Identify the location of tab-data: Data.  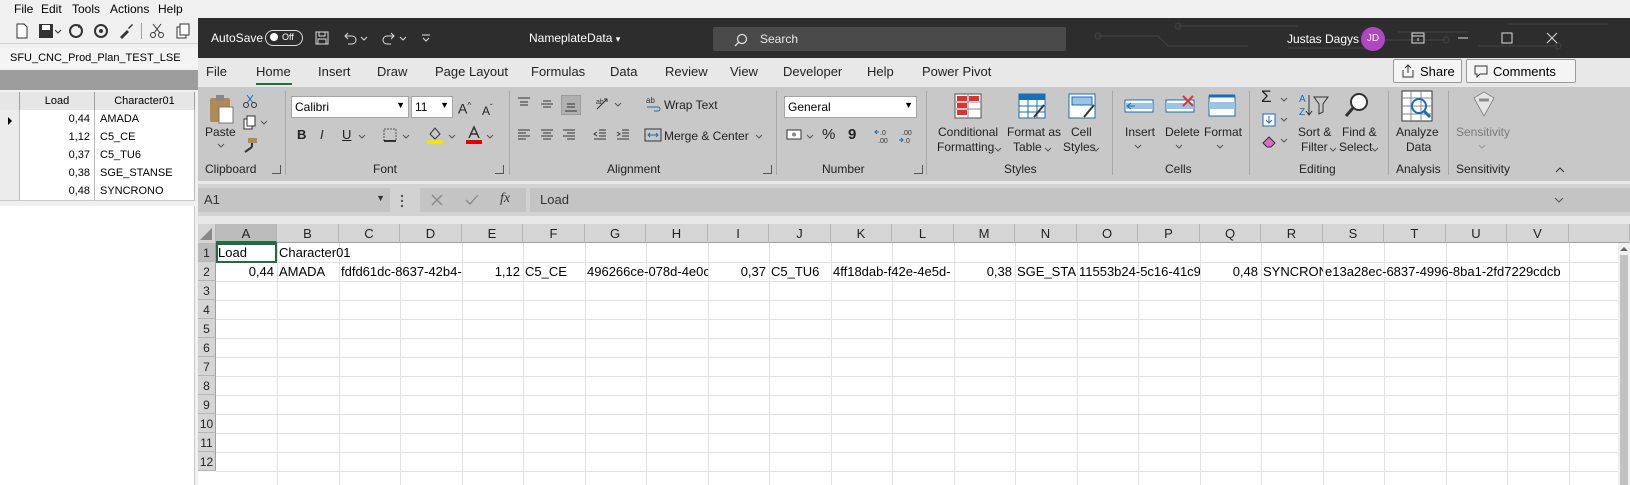
(623, 71).